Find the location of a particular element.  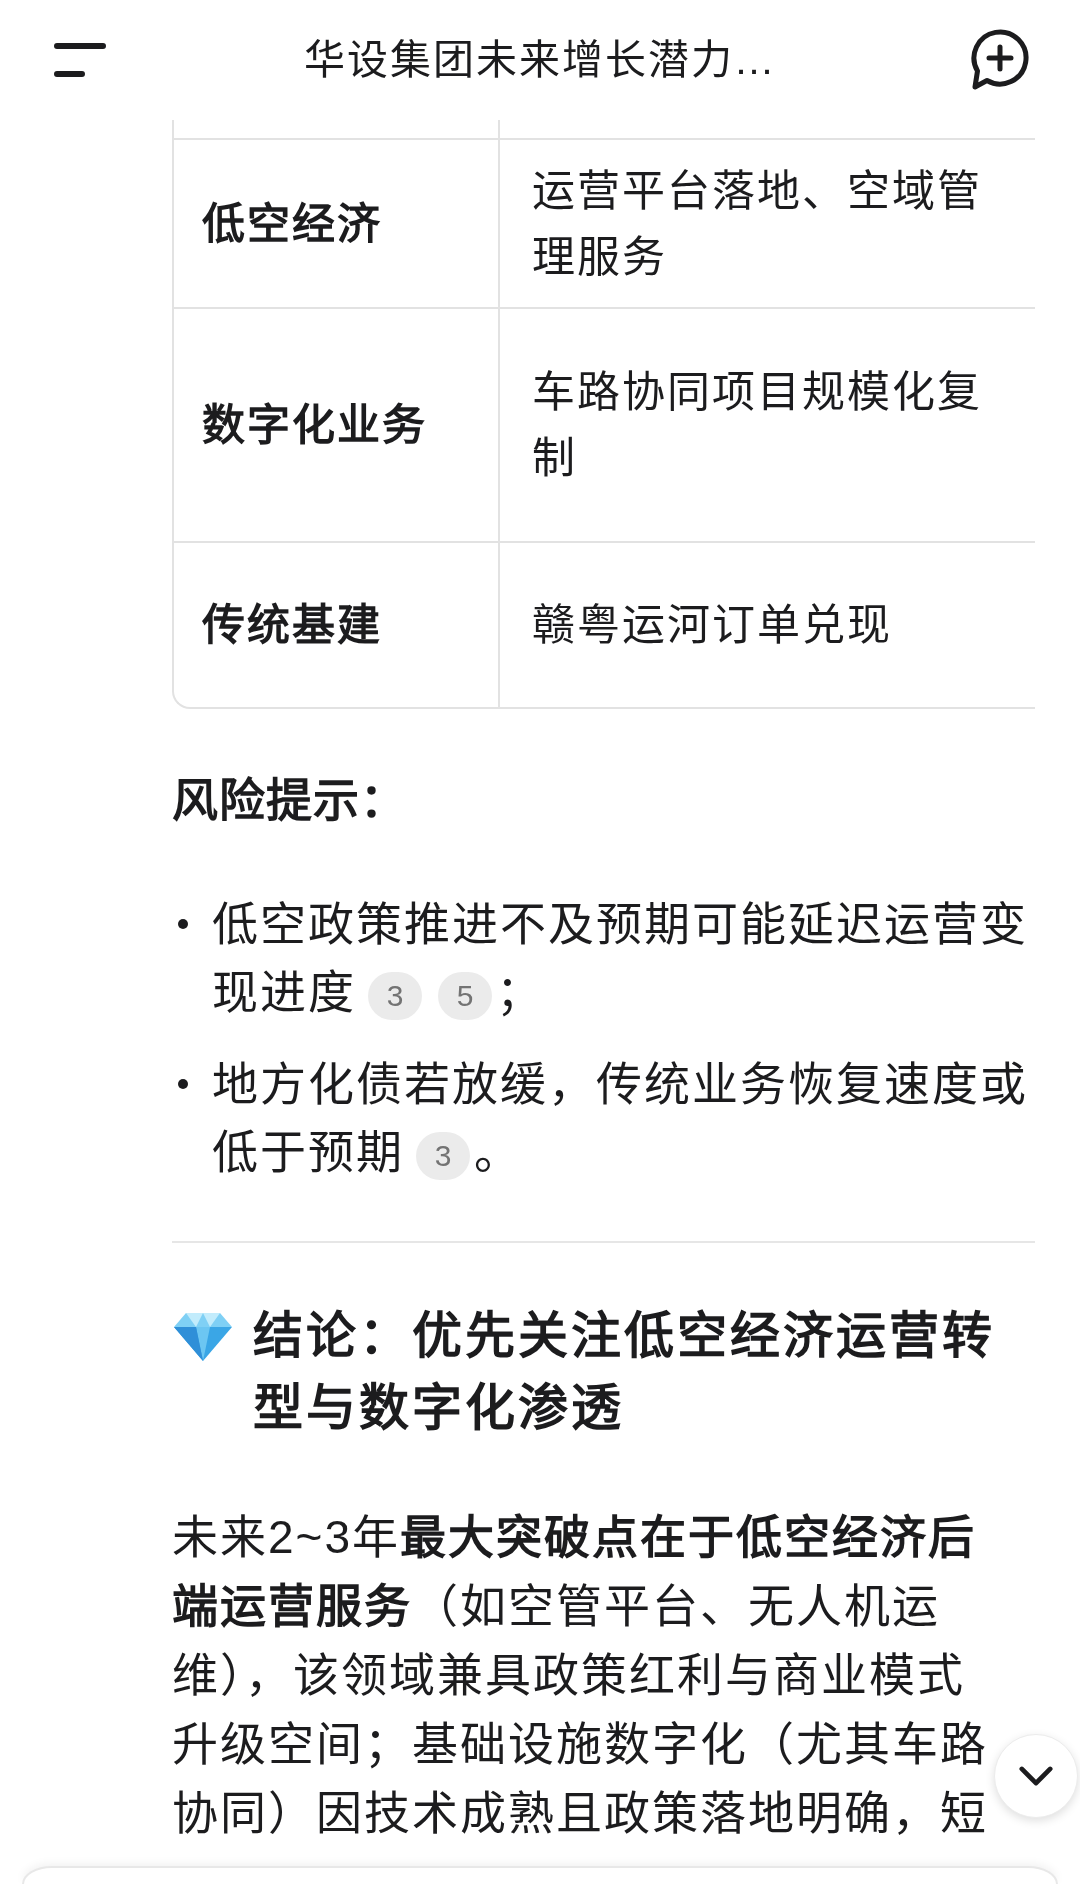

table-cell: 传统基建 is located at coordinates (337, 625).